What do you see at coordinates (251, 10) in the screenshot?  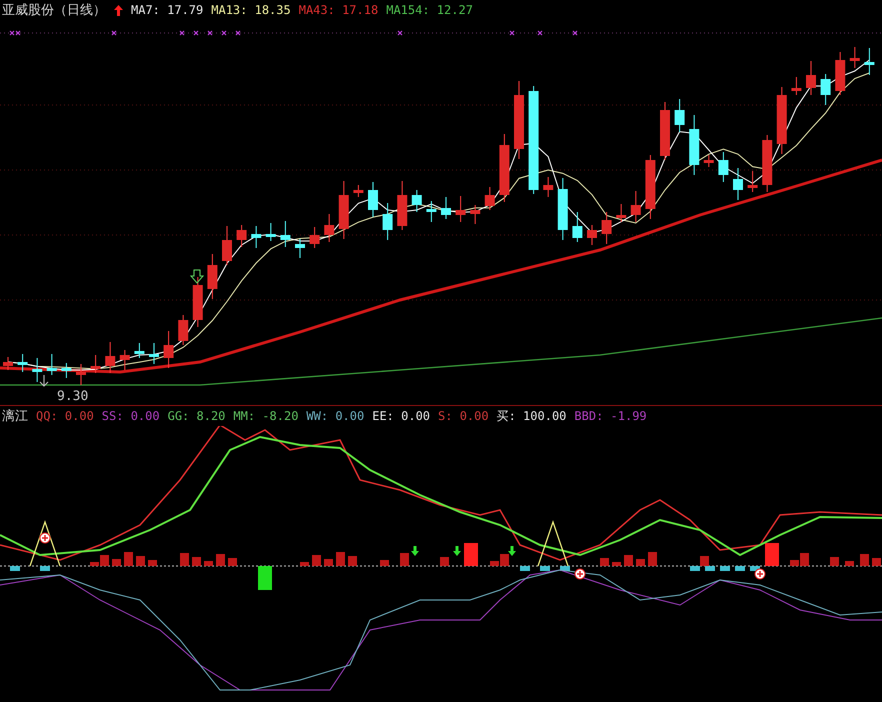 I see `indicator-reading: MA13: 18.35` at bounding box center [251, 10].